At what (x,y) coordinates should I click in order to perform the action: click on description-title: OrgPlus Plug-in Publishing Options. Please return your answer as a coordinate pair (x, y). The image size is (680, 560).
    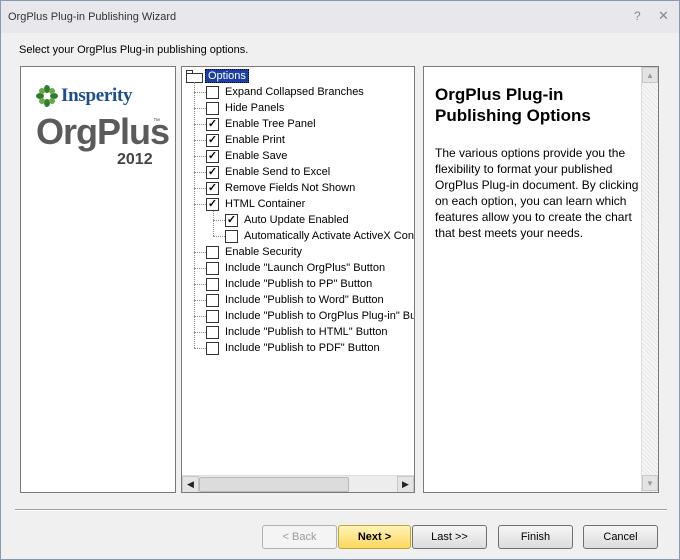
    Looking at the image, I should click on (513, 105).